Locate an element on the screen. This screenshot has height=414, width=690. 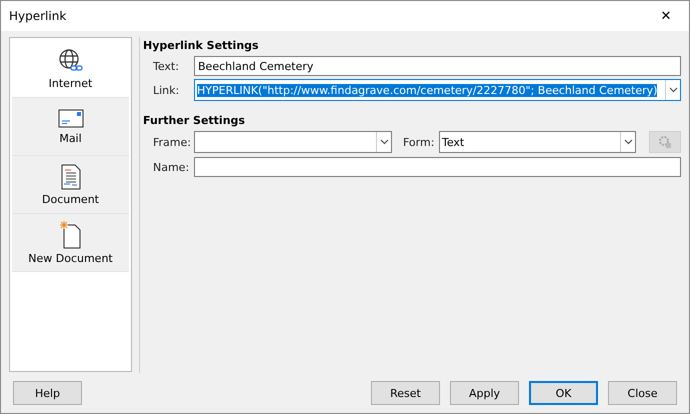
window-title: Hyperlink is located at coordinates (37, 16).